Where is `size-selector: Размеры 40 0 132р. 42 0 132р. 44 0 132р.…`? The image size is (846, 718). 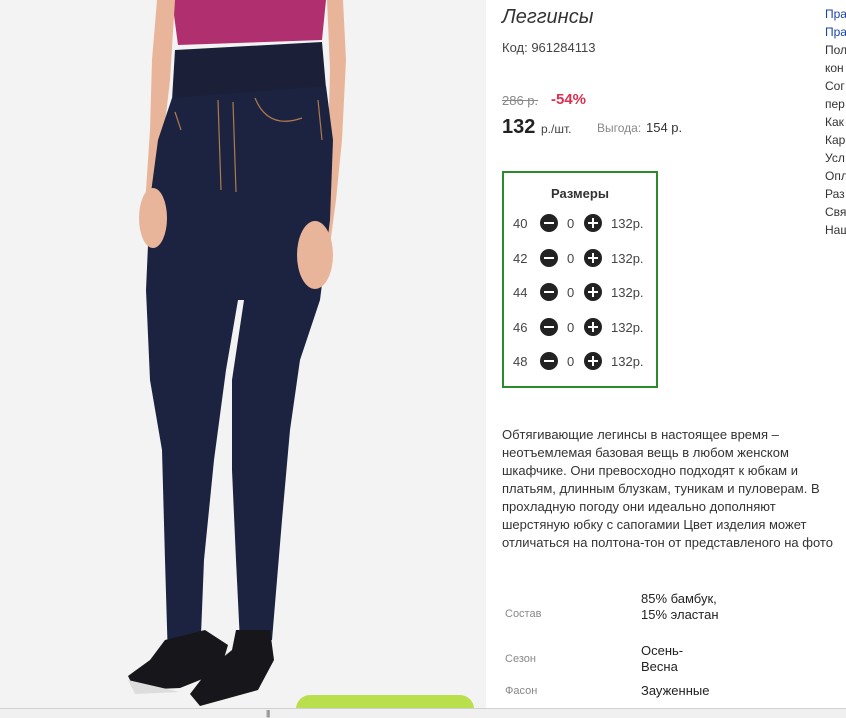
size-selector: Размеры 40 0 132р. 42 0 132р. 44 0 132р.… is located at coordinates (580, 279).